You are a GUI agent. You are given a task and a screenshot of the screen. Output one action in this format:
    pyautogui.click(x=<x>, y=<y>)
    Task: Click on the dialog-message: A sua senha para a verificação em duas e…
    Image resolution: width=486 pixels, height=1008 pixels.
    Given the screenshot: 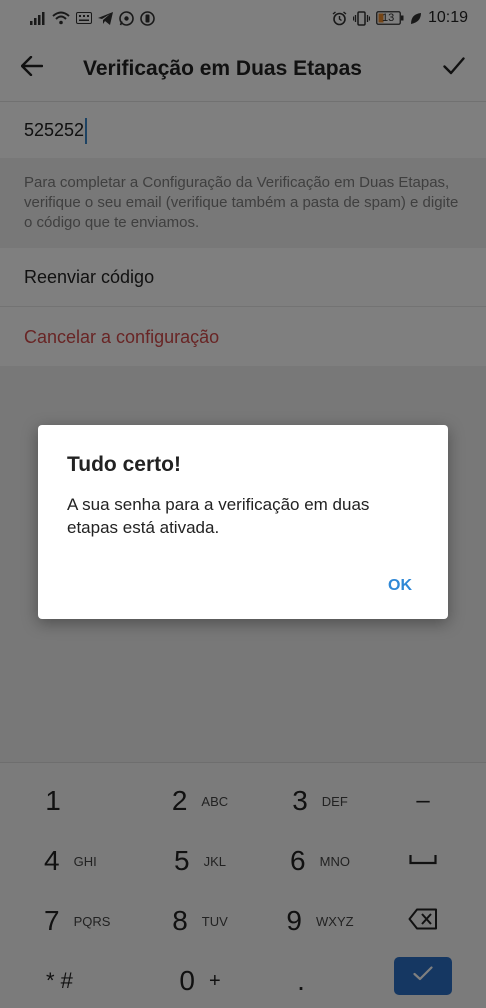 What is the action you would take?
    pyautogui.click(x=218, y=516)
    